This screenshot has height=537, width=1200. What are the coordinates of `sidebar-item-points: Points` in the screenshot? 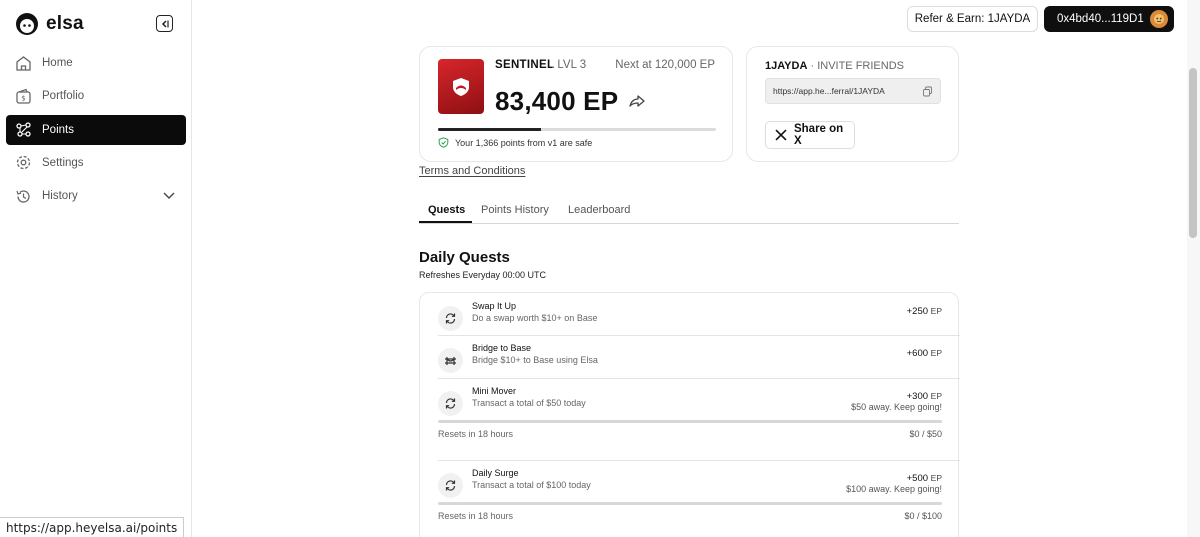 It's located at (96, 129).